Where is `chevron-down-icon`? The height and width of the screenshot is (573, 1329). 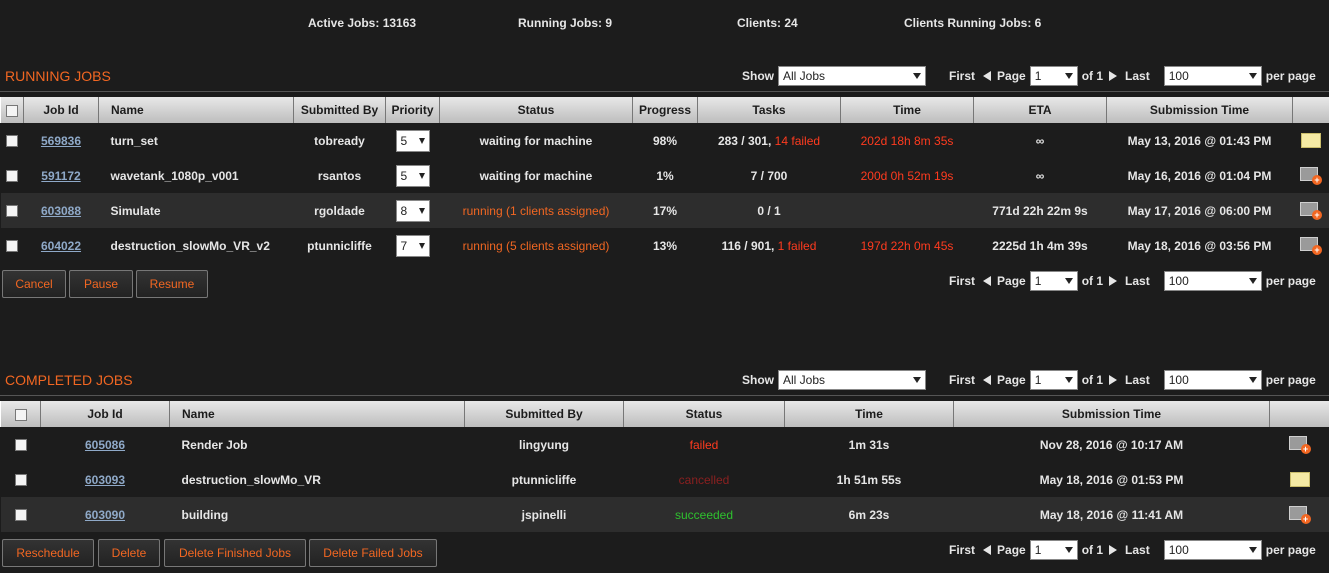
chevron-down-icon is located at coordinates (1068, 380).